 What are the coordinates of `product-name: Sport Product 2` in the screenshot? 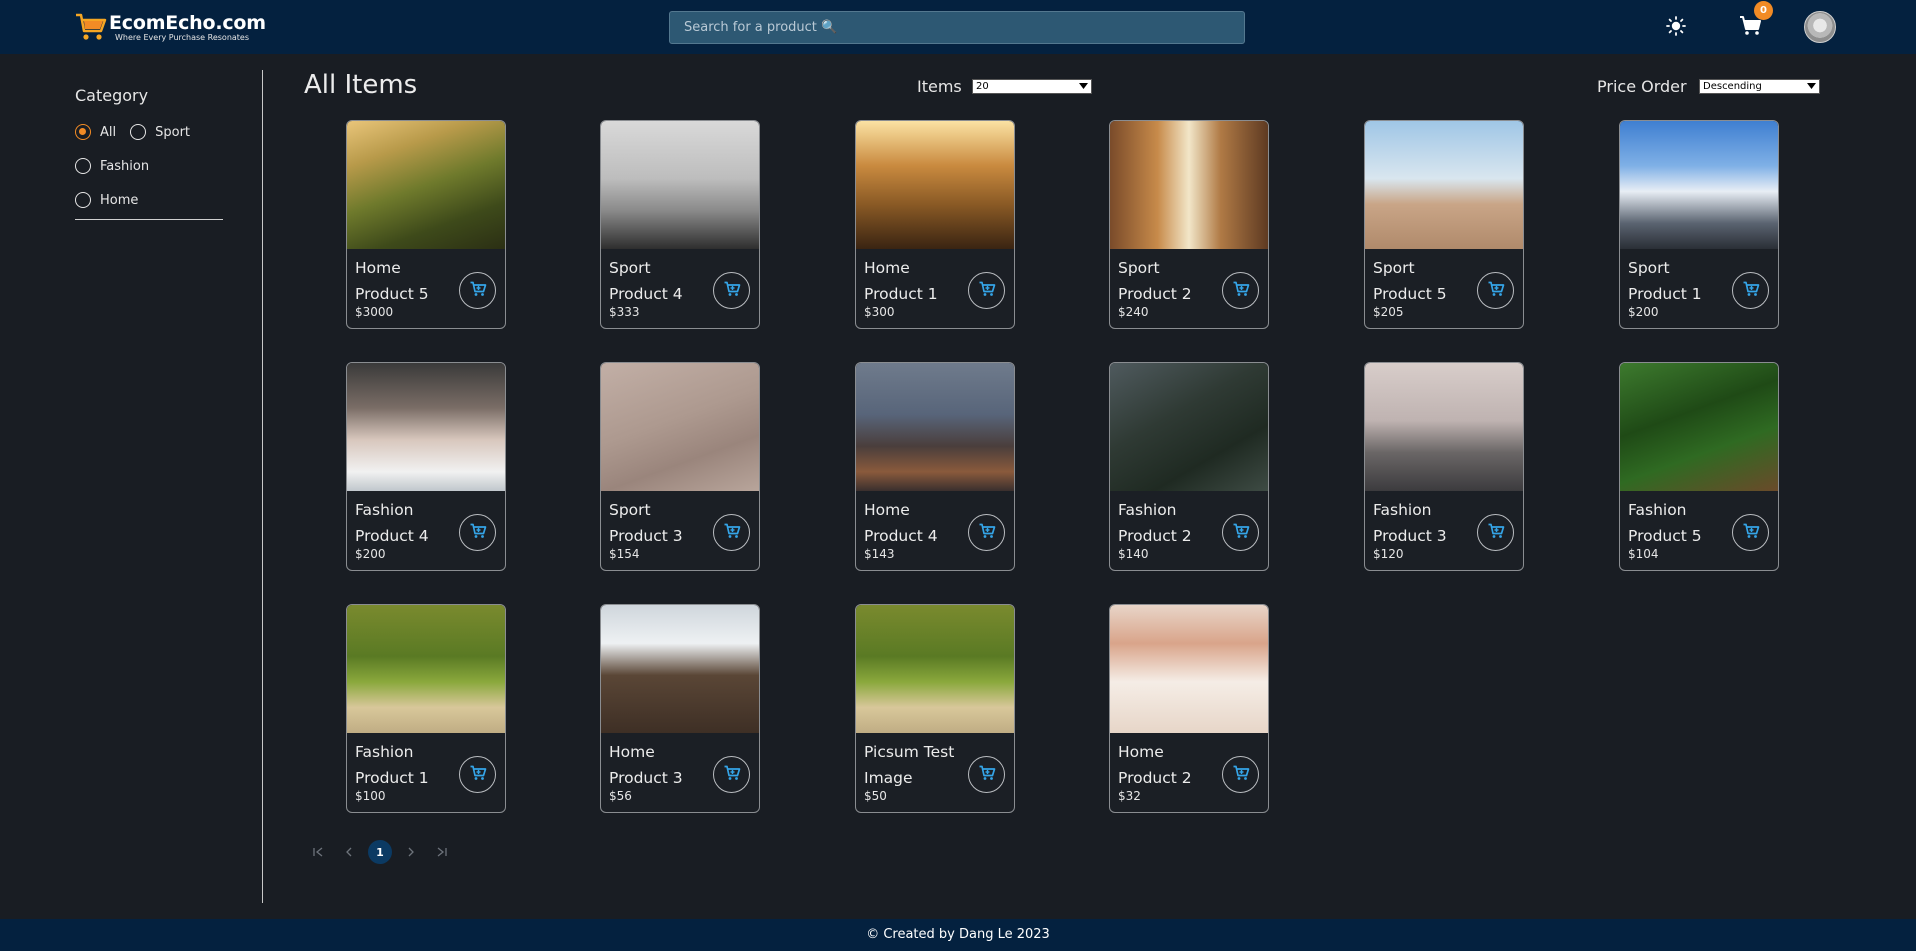 It's located at (1155, 281).